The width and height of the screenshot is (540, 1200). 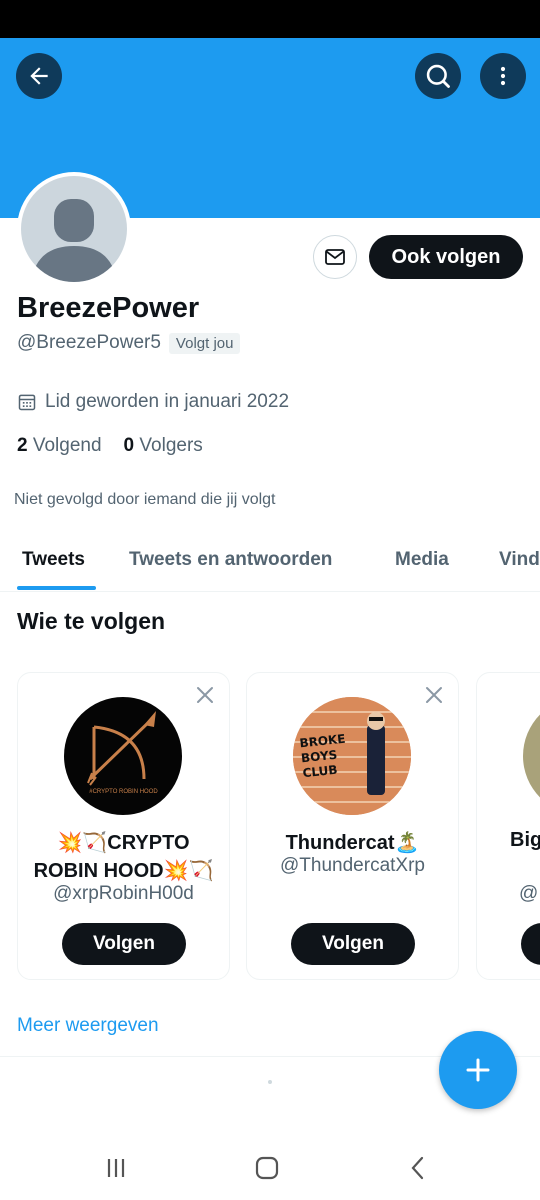 I want to click on back-chevron-icon, so click(x=417, y=1168).